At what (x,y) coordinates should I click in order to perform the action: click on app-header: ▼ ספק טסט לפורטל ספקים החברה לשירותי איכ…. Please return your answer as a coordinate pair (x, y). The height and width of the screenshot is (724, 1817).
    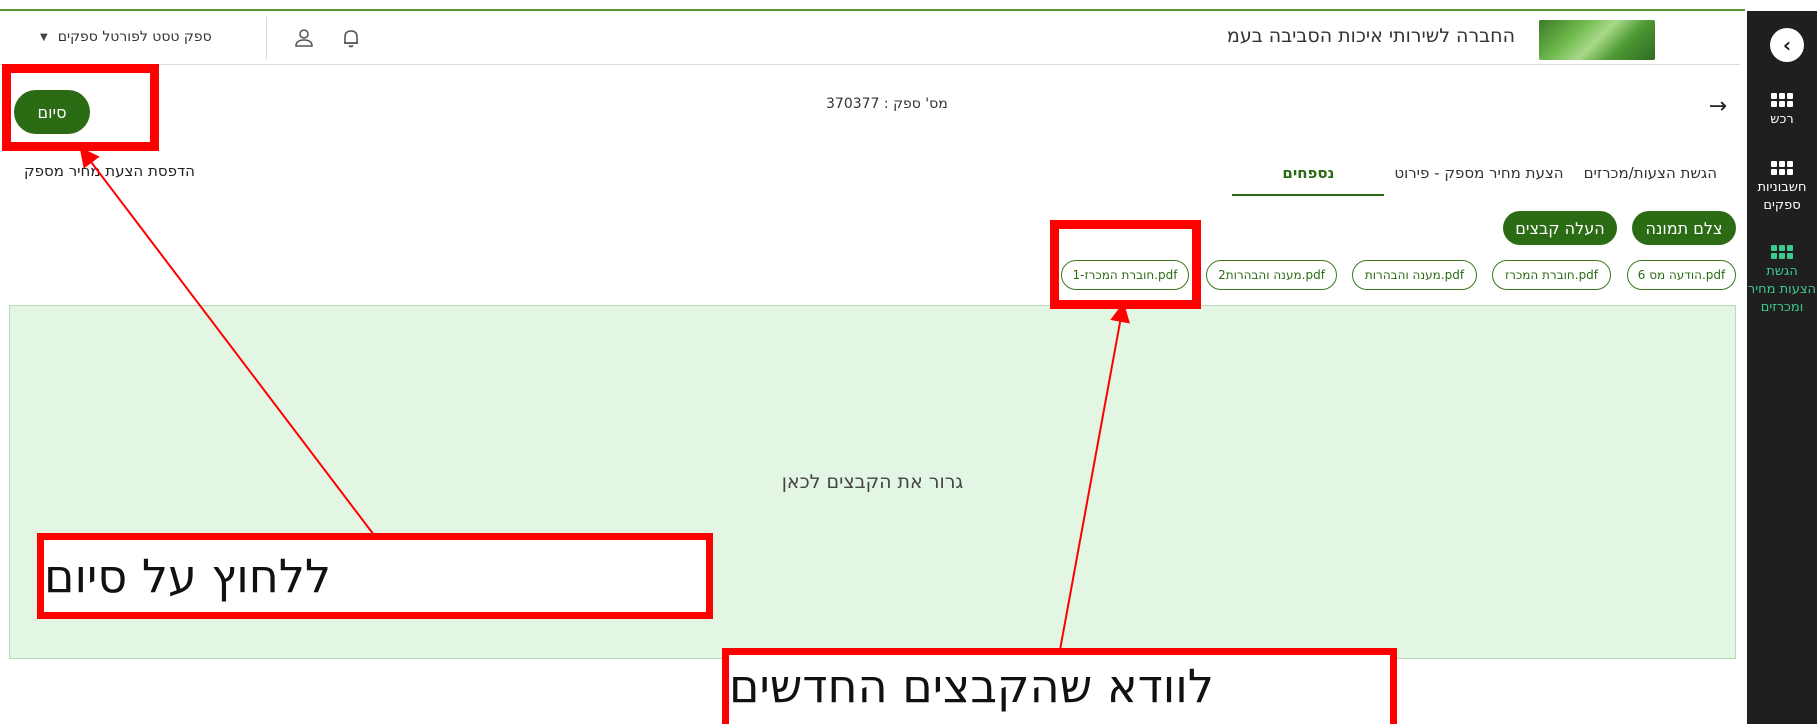
    Looking at the image, I should click on (870, 38).